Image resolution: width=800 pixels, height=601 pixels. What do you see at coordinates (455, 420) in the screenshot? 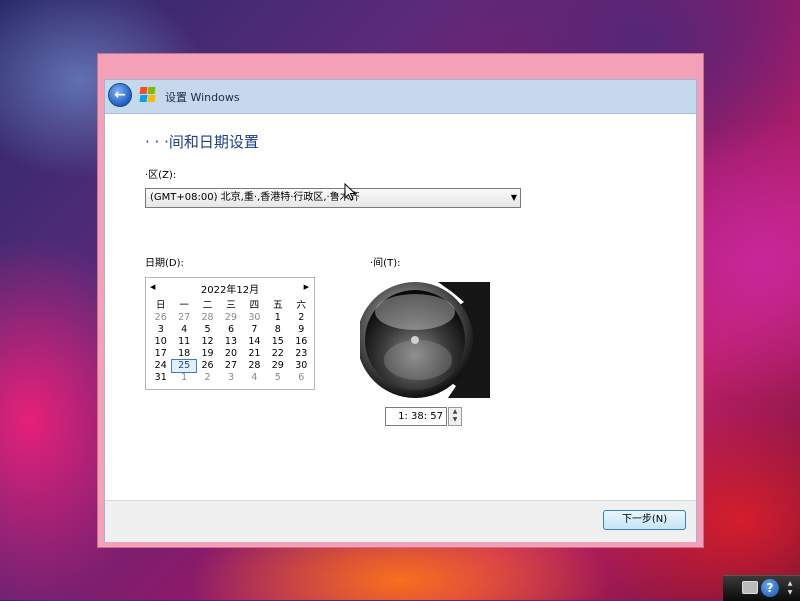
I see `spin-down-icon: ▼` at bounding box center [455, 420].